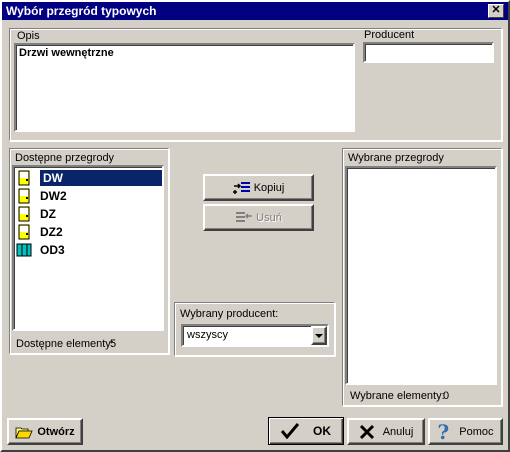  I want to click on available-list: DW DW2 DZ DZ2 OD3, so click(88, 248).